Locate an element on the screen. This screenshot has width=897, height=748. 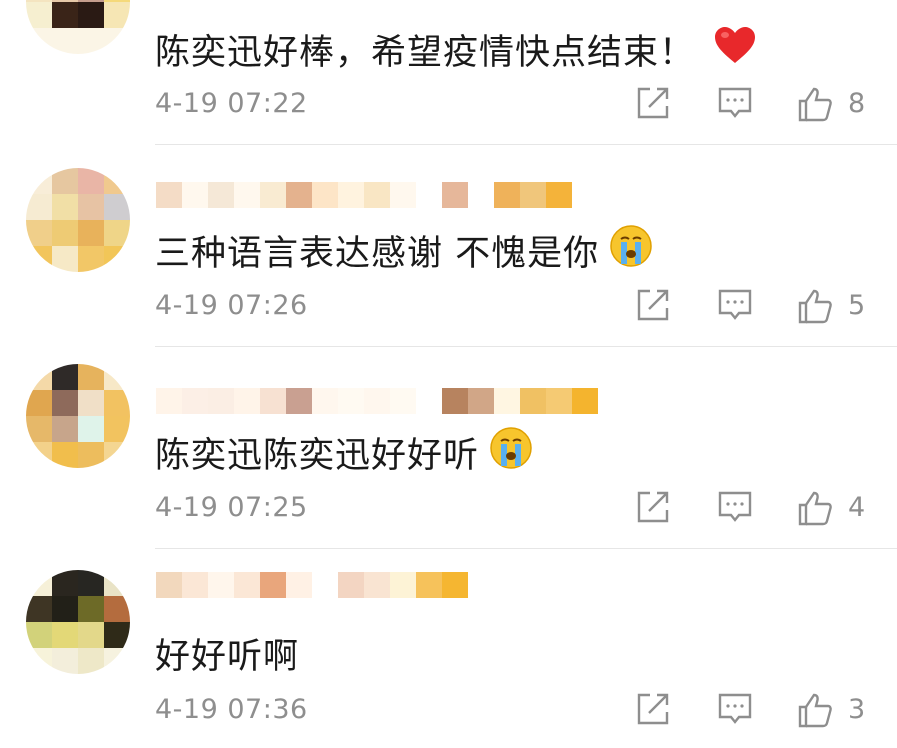
like-count: 8 is located at coordinates (857, 103).